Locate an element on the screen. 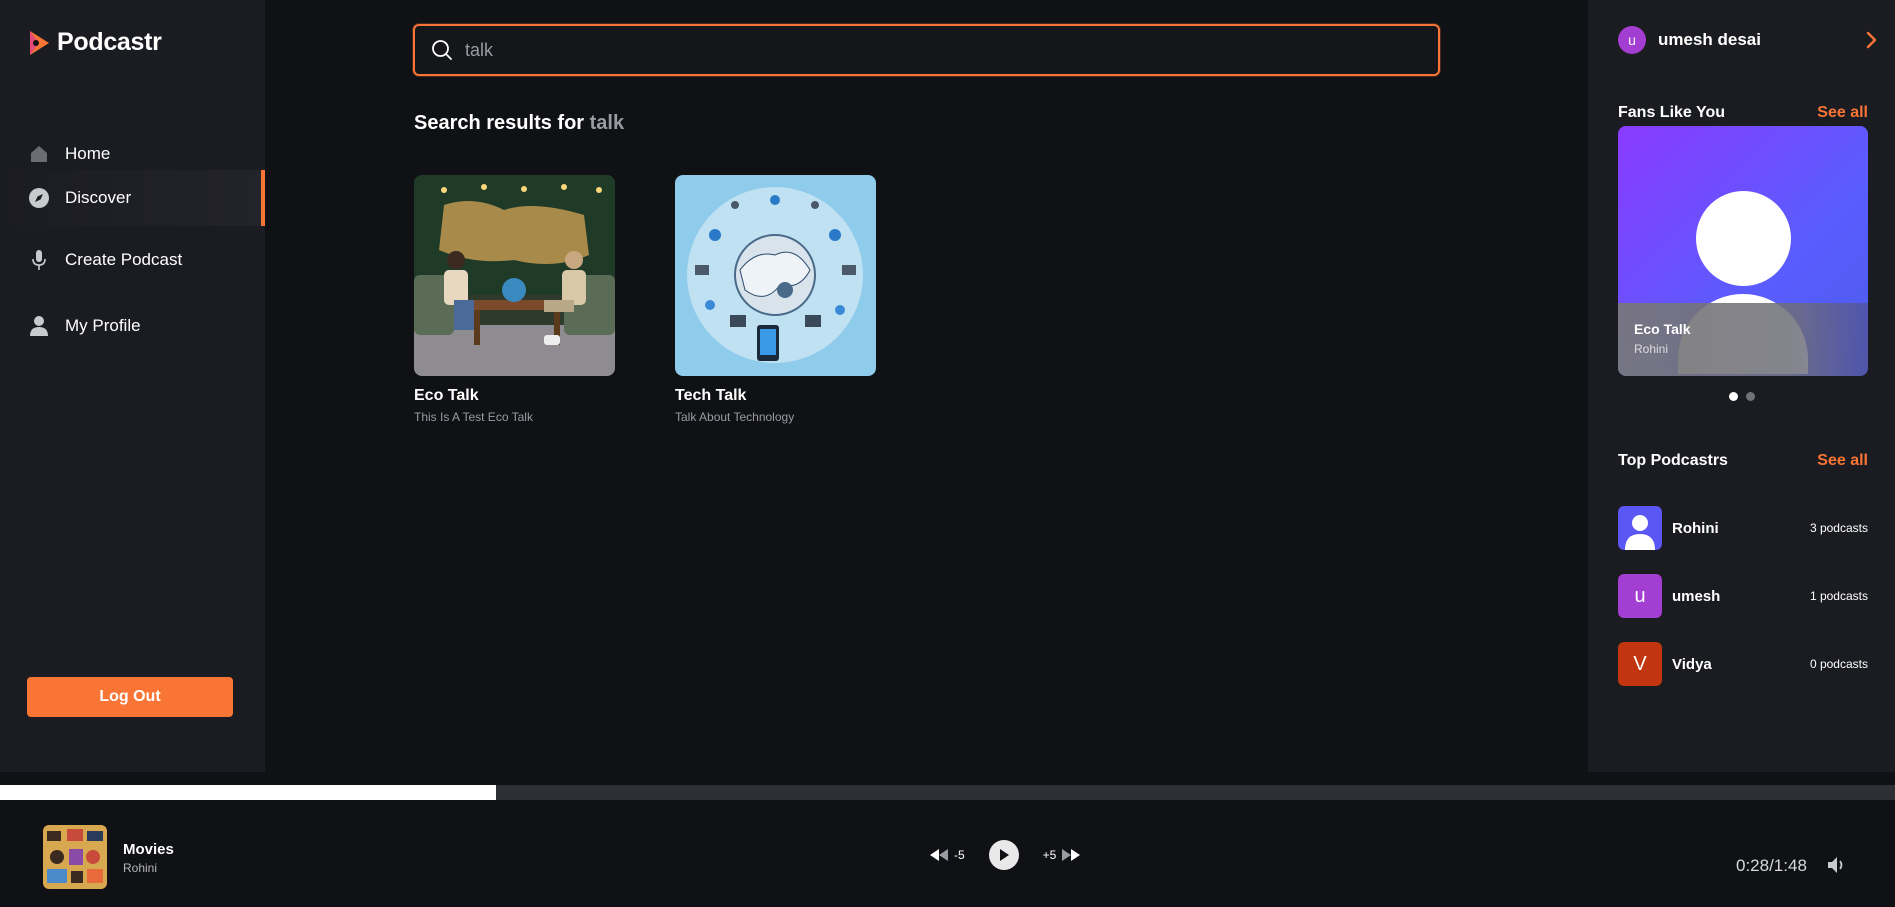 The image size is (1895, 907). podcaster-name: umesh is located at coordinates (1696, 596).